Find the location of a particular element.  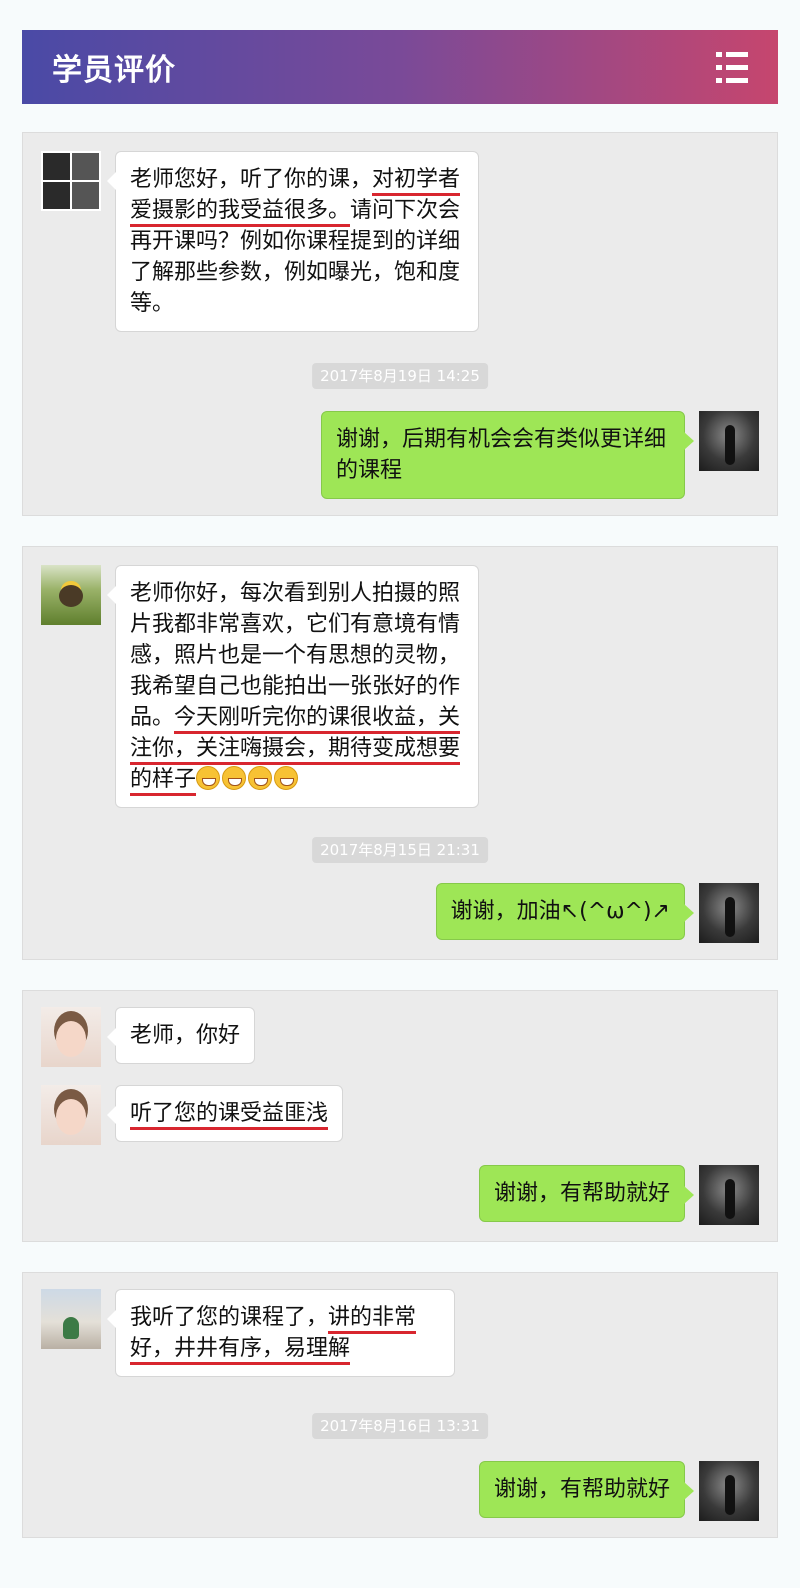

student-message: 我听了您的课程了，讲的非常好，井井有序，易理解 is located at coordinates (281, 1333).